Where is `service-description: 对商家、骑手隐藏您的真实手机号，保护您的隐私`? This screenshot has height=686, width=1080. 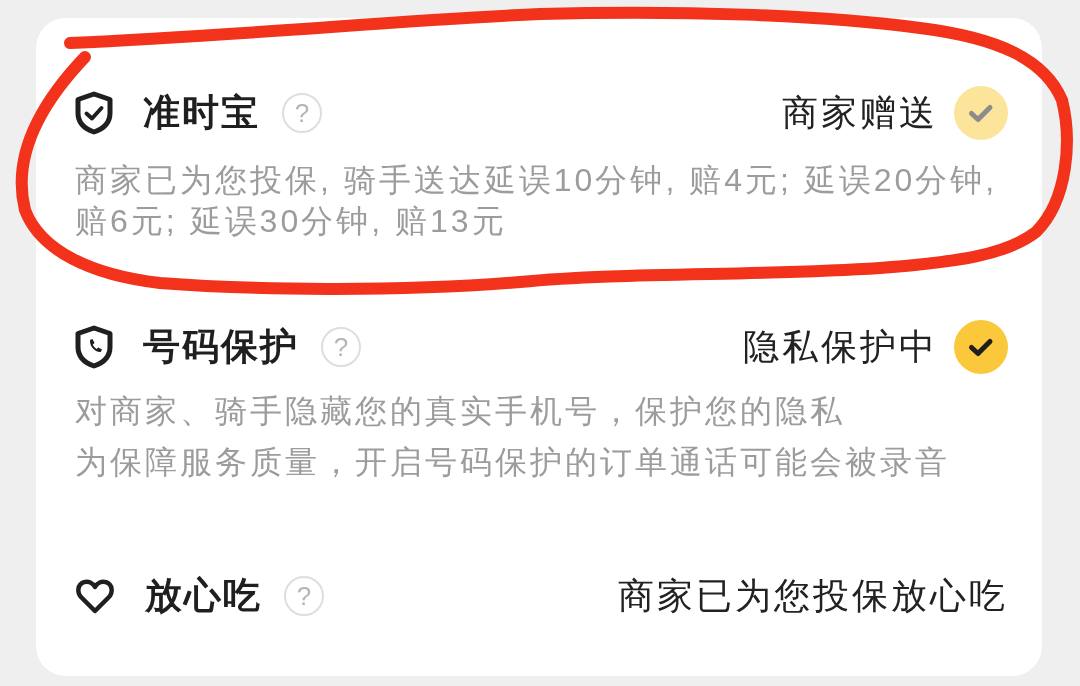 service-description: 对商家、骑手隐藏您的真实手机号，保护您的隐私 is located at coordinates (460, 411).